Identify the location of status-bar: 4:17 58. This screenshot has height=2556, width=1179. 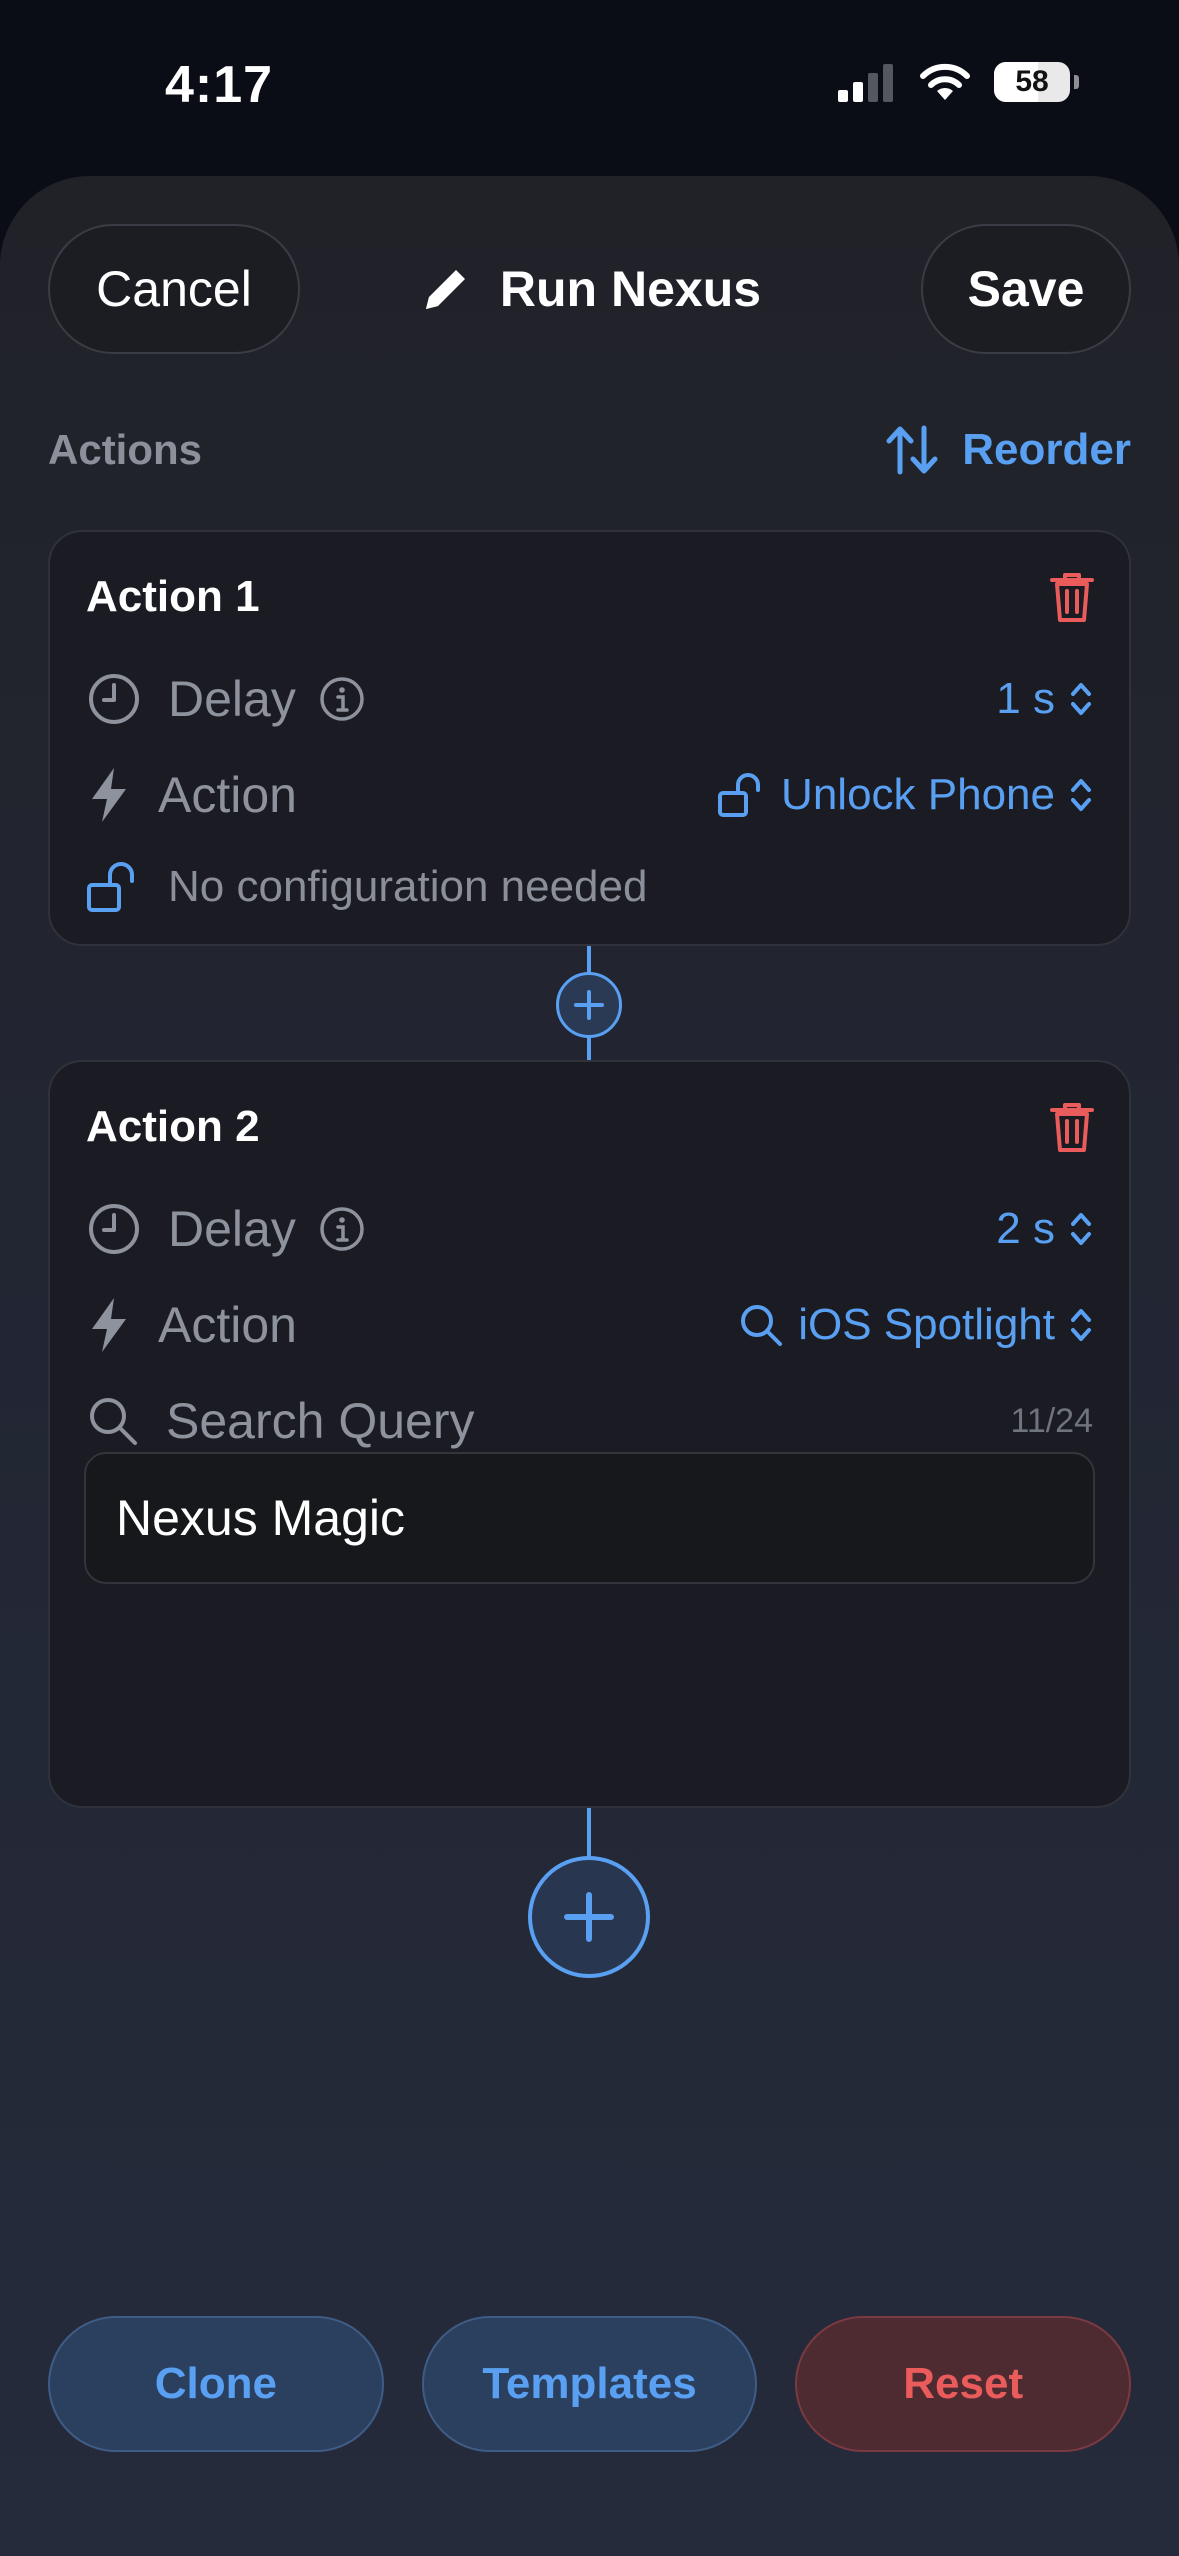
(589, 87).